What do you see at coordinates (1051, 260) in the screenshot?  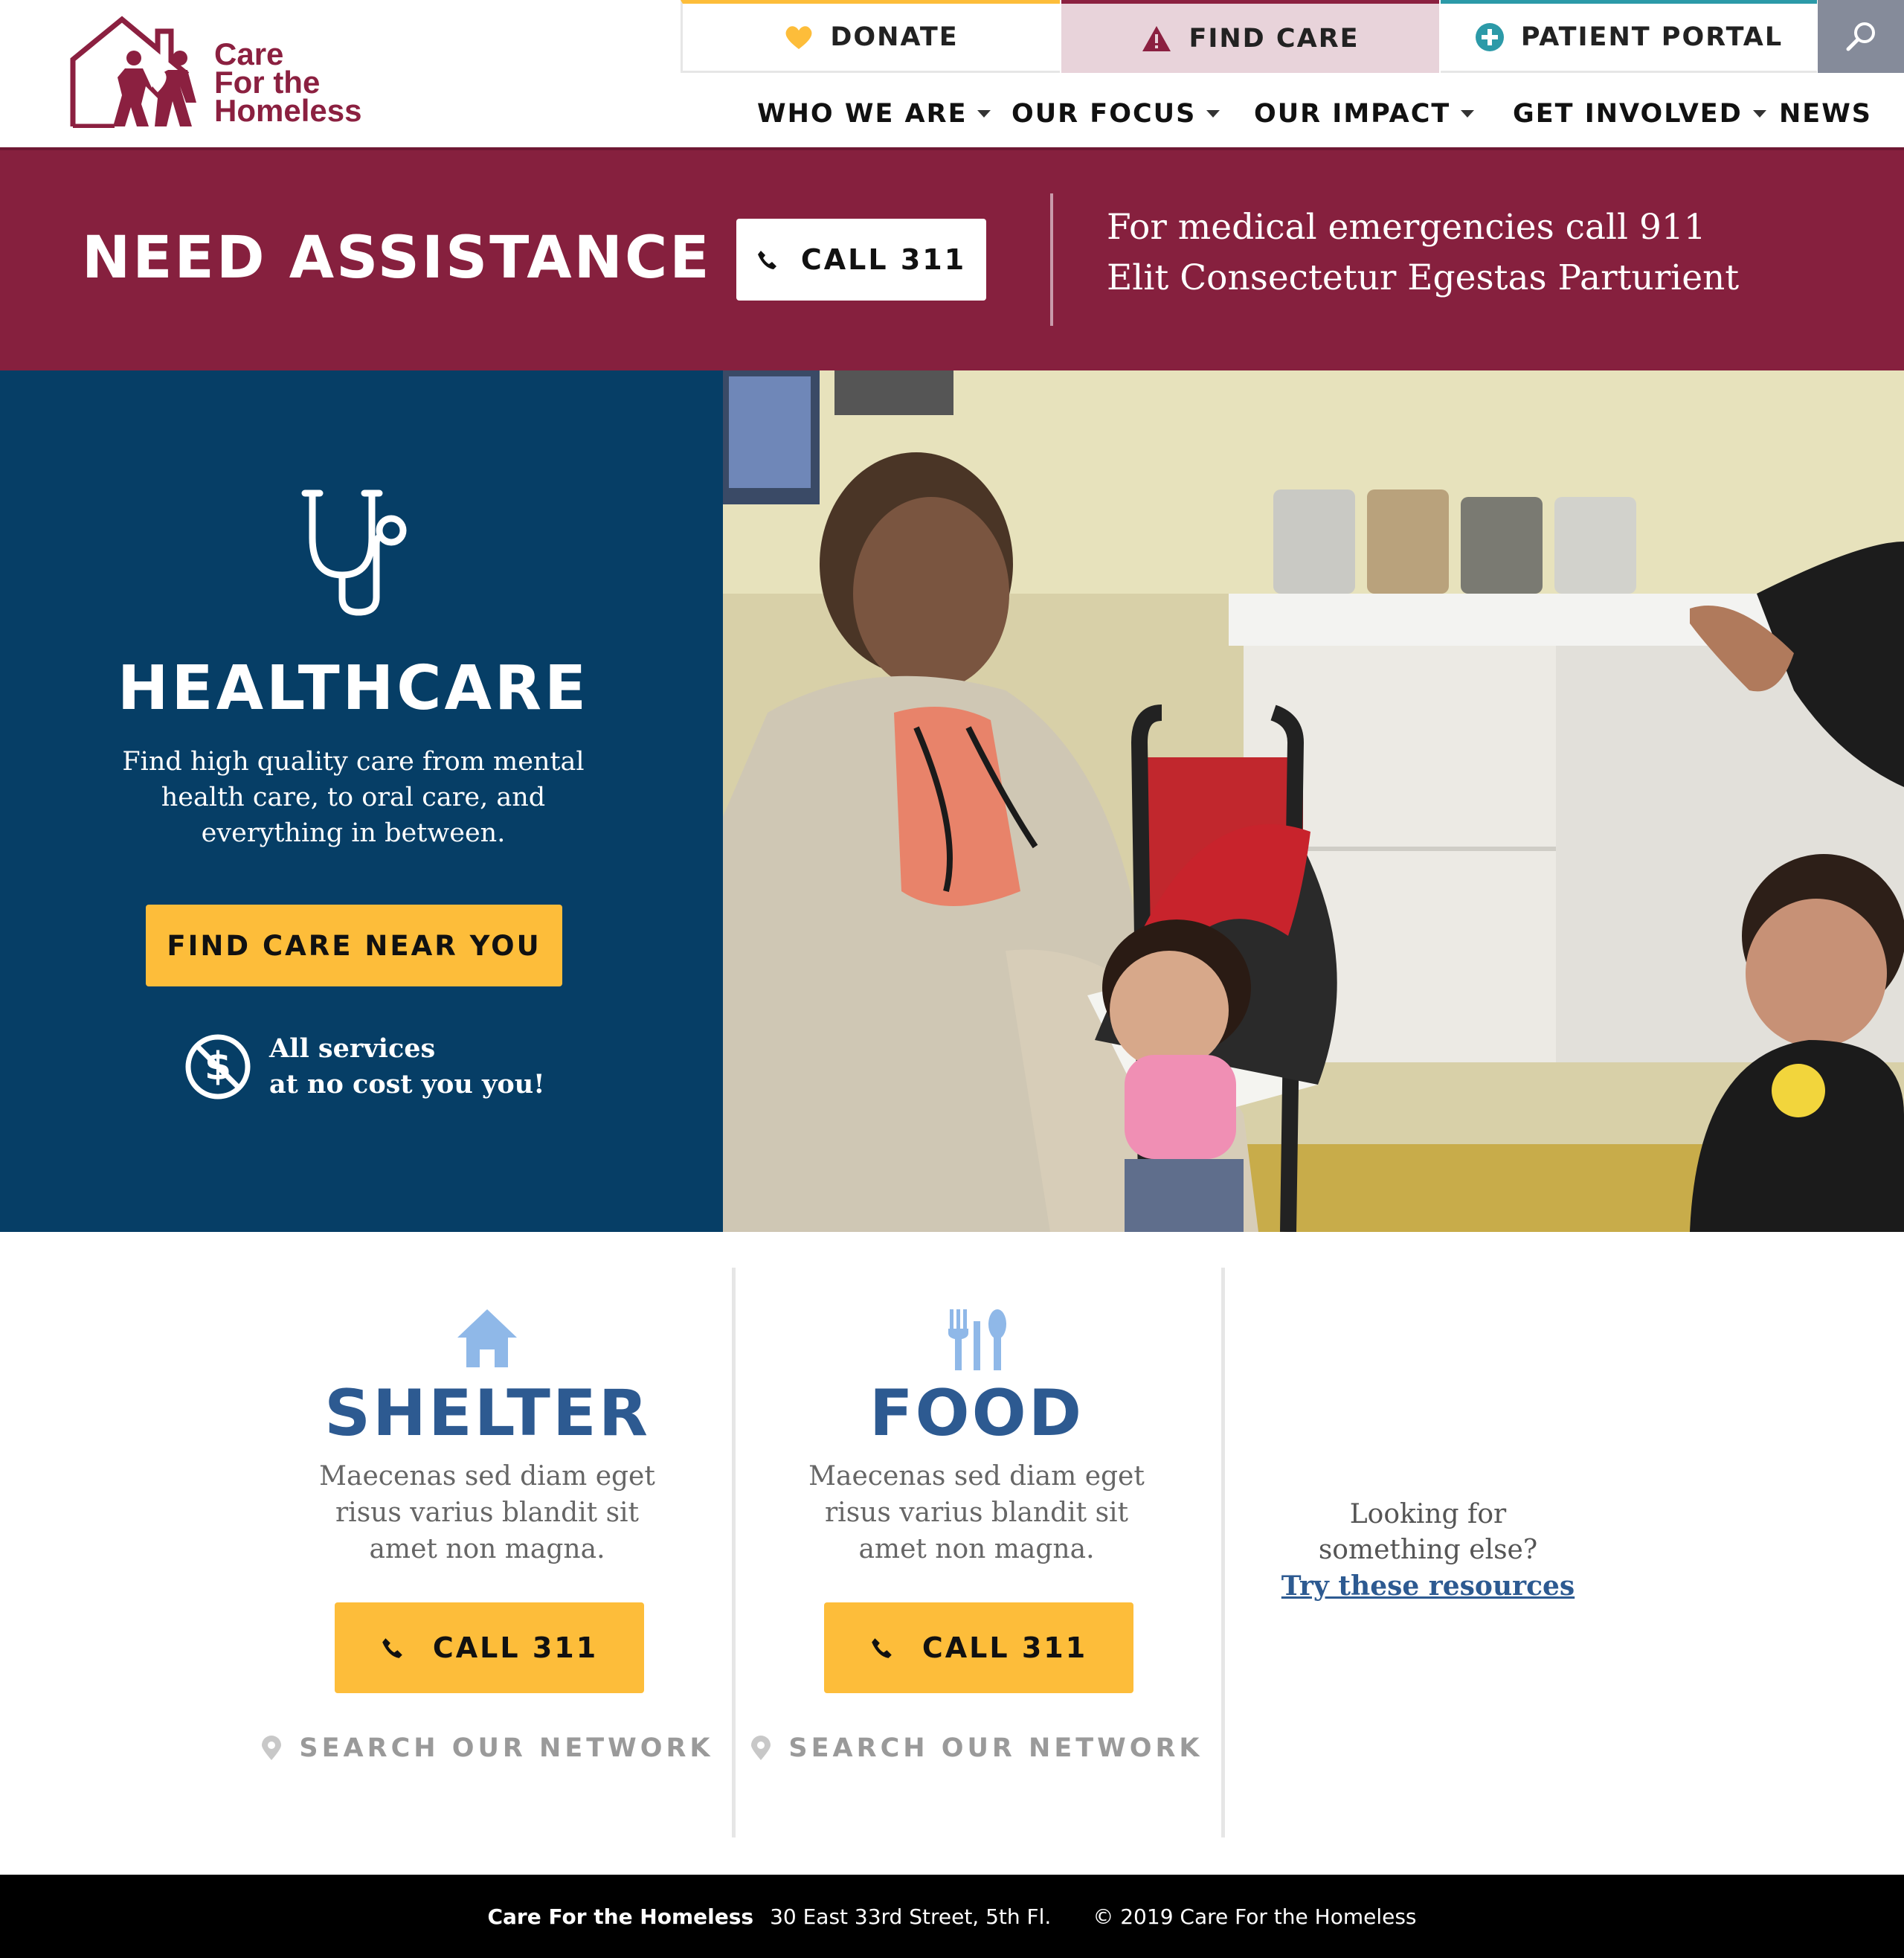 I see `banner-divider` at bounding box center [1051, 260].